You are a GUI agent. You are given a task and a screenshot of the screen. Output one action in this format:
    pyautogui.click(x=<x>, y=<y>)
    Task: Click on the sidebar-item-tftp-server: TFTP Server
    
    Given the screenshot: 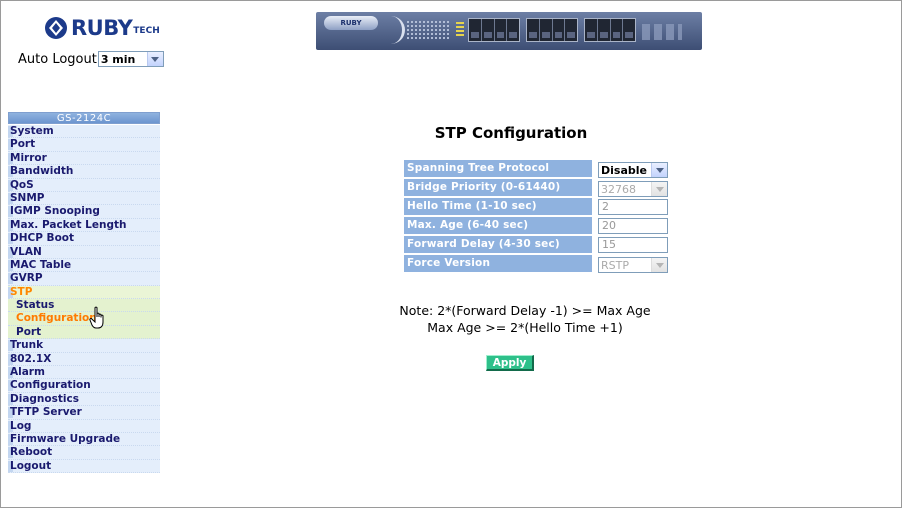 What is the action you would take?
    pyautogui.click(x=84, y=413)
    